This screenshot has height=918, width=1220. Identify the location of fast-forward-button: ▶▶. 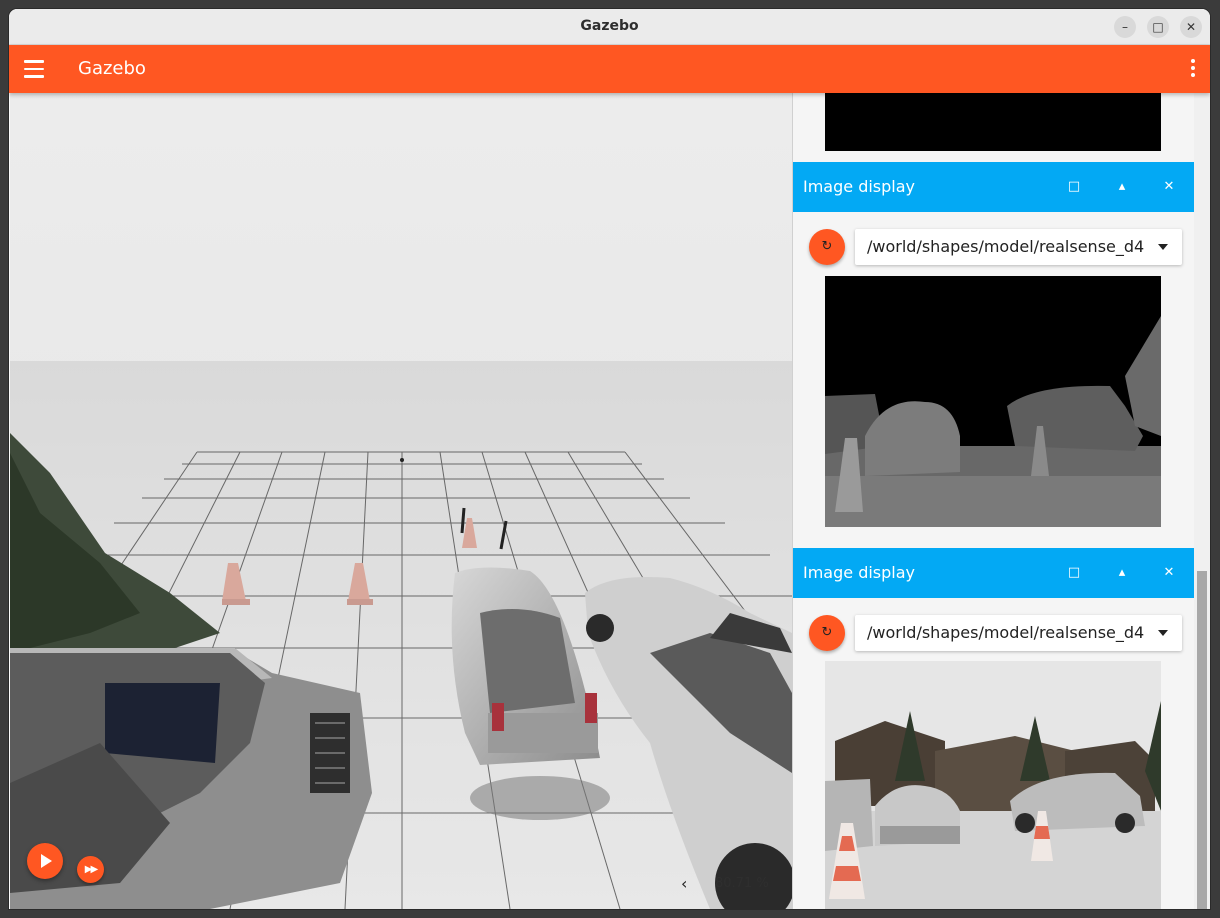
(90, 869).